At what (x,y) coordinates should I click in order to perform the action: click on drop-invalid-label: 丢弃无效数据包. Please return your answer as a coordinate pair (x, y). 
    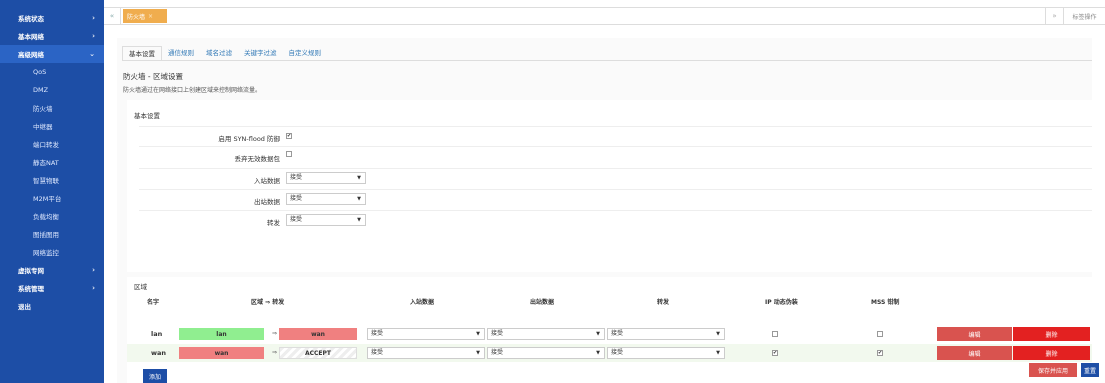
    Looking at the image, I should click on (257, 159).